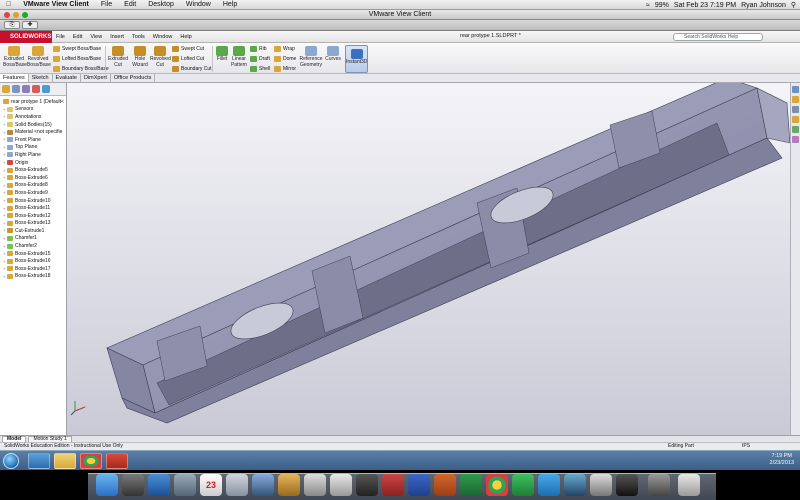  Describe the element at coordinates (96, 37) in the screenshot. I see `sw-menu-view: View` at that location.